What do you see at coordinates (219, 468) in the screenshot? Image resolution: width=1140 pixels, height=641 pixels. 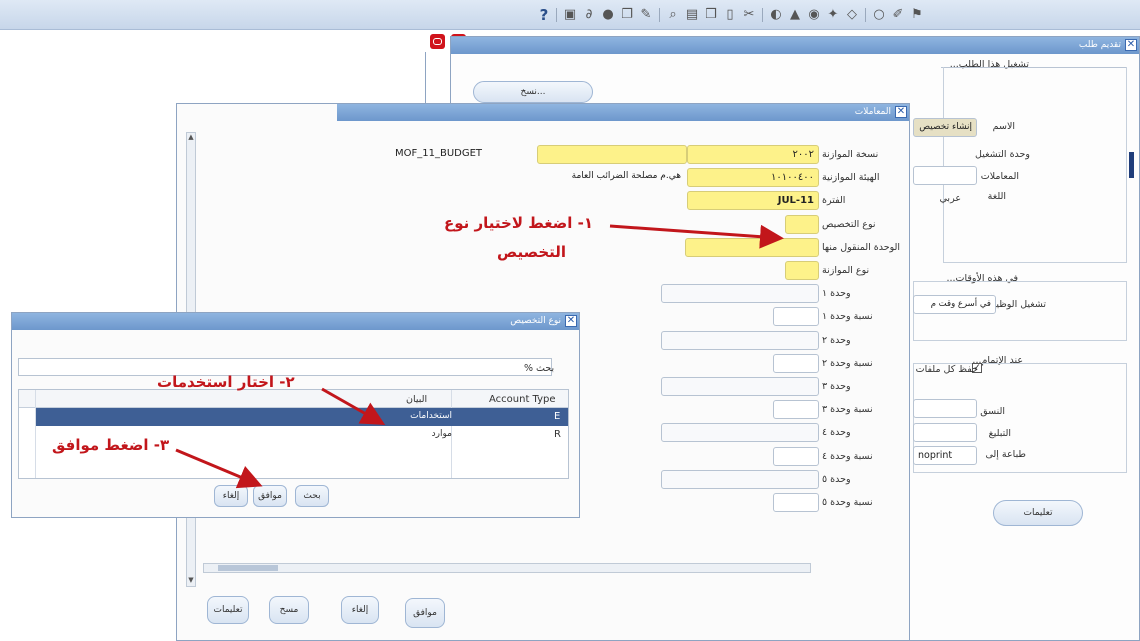 I see `arrow-step3` at bounding box center [219, 468].